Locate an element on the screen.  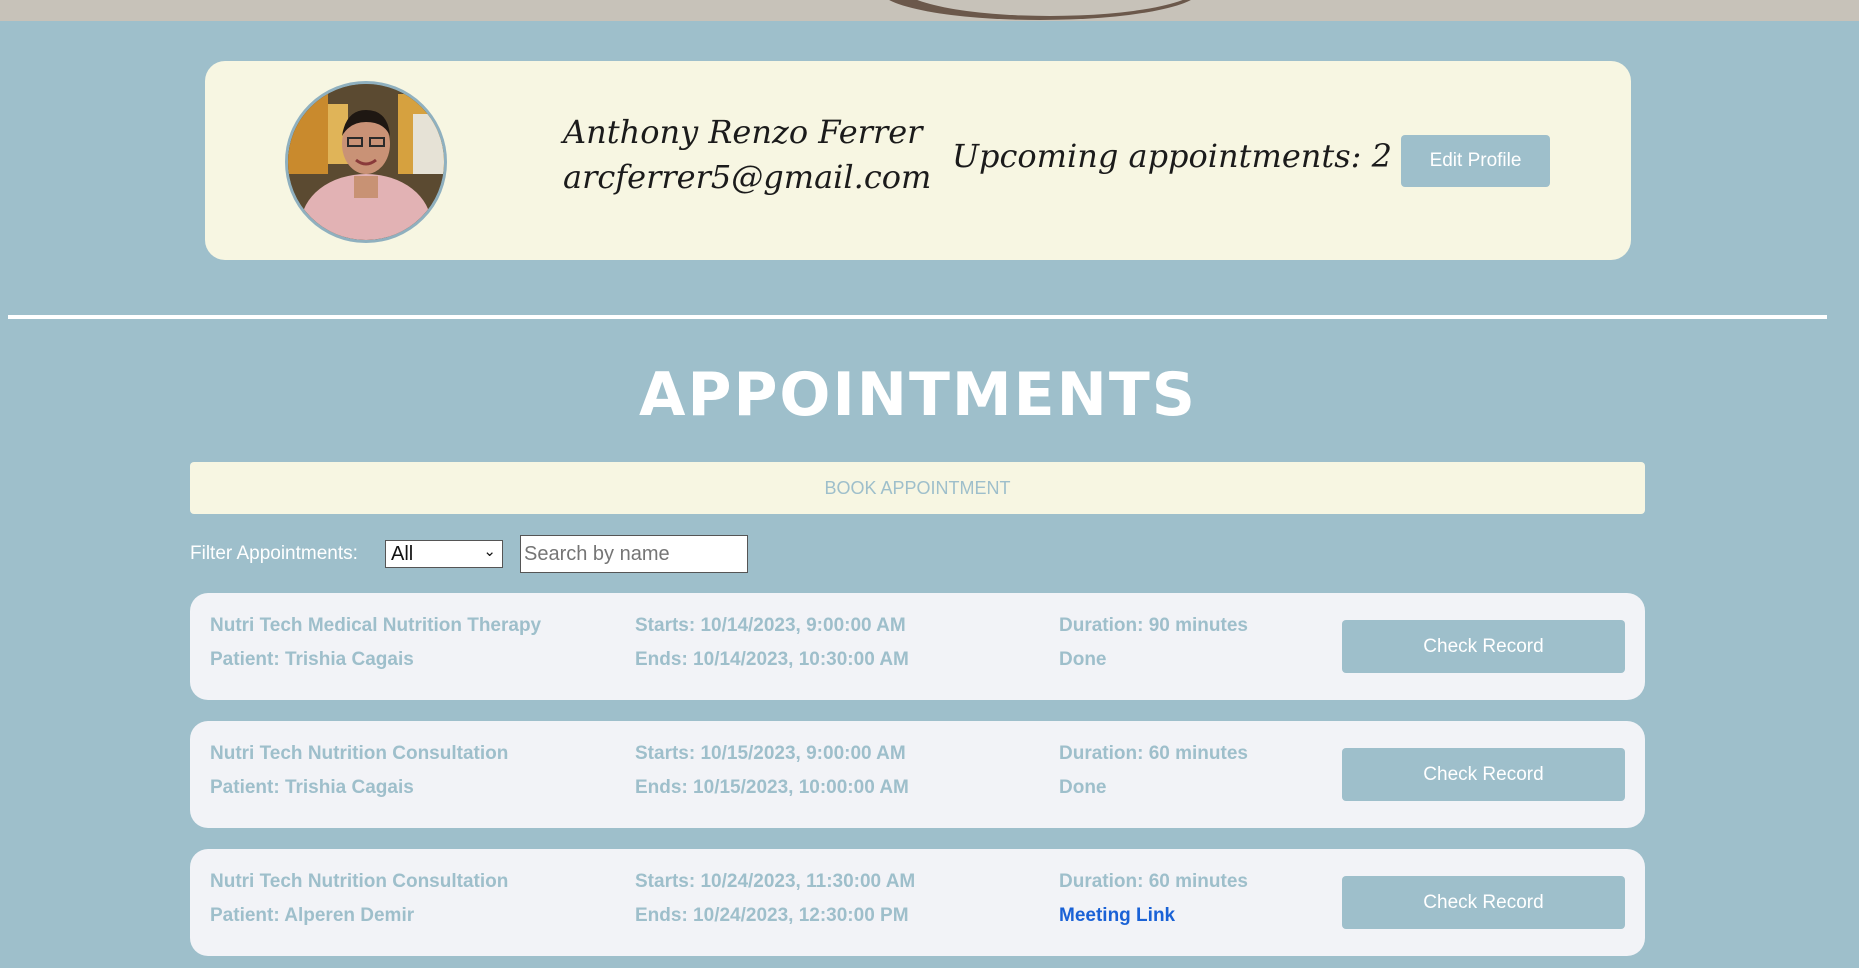
section-divider is located at coordinates (917, 317).